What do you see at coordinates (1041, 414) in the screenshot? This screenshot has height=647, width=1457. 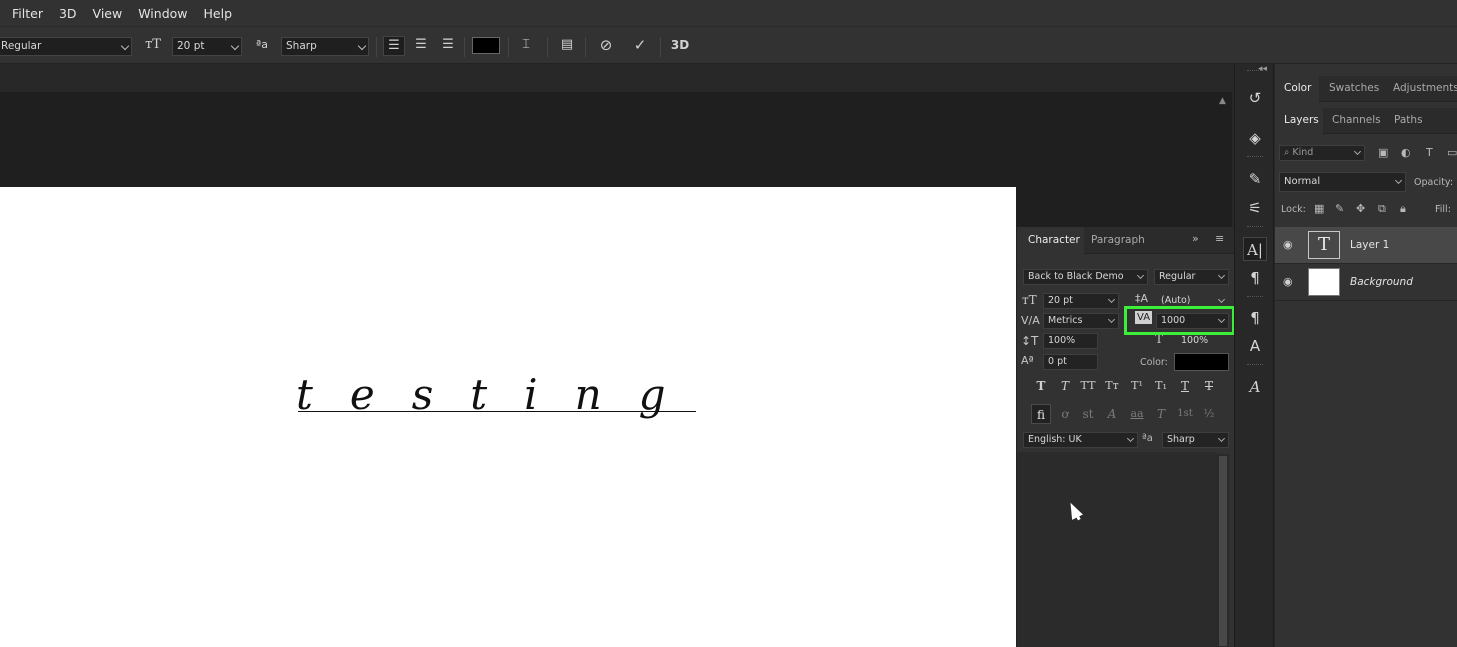 I see `ligatures-button: fi` at bounding box center [1041, 414].